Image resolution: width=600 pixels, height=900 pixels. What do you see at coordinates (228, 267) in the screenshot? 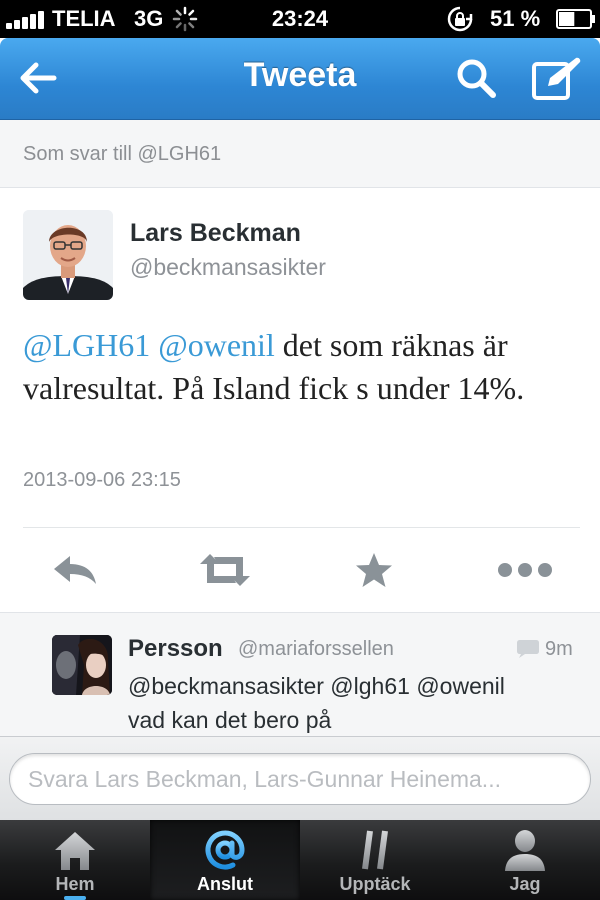
I see `author-handle: @beckmansasikter` at bounding box center [228, 267].